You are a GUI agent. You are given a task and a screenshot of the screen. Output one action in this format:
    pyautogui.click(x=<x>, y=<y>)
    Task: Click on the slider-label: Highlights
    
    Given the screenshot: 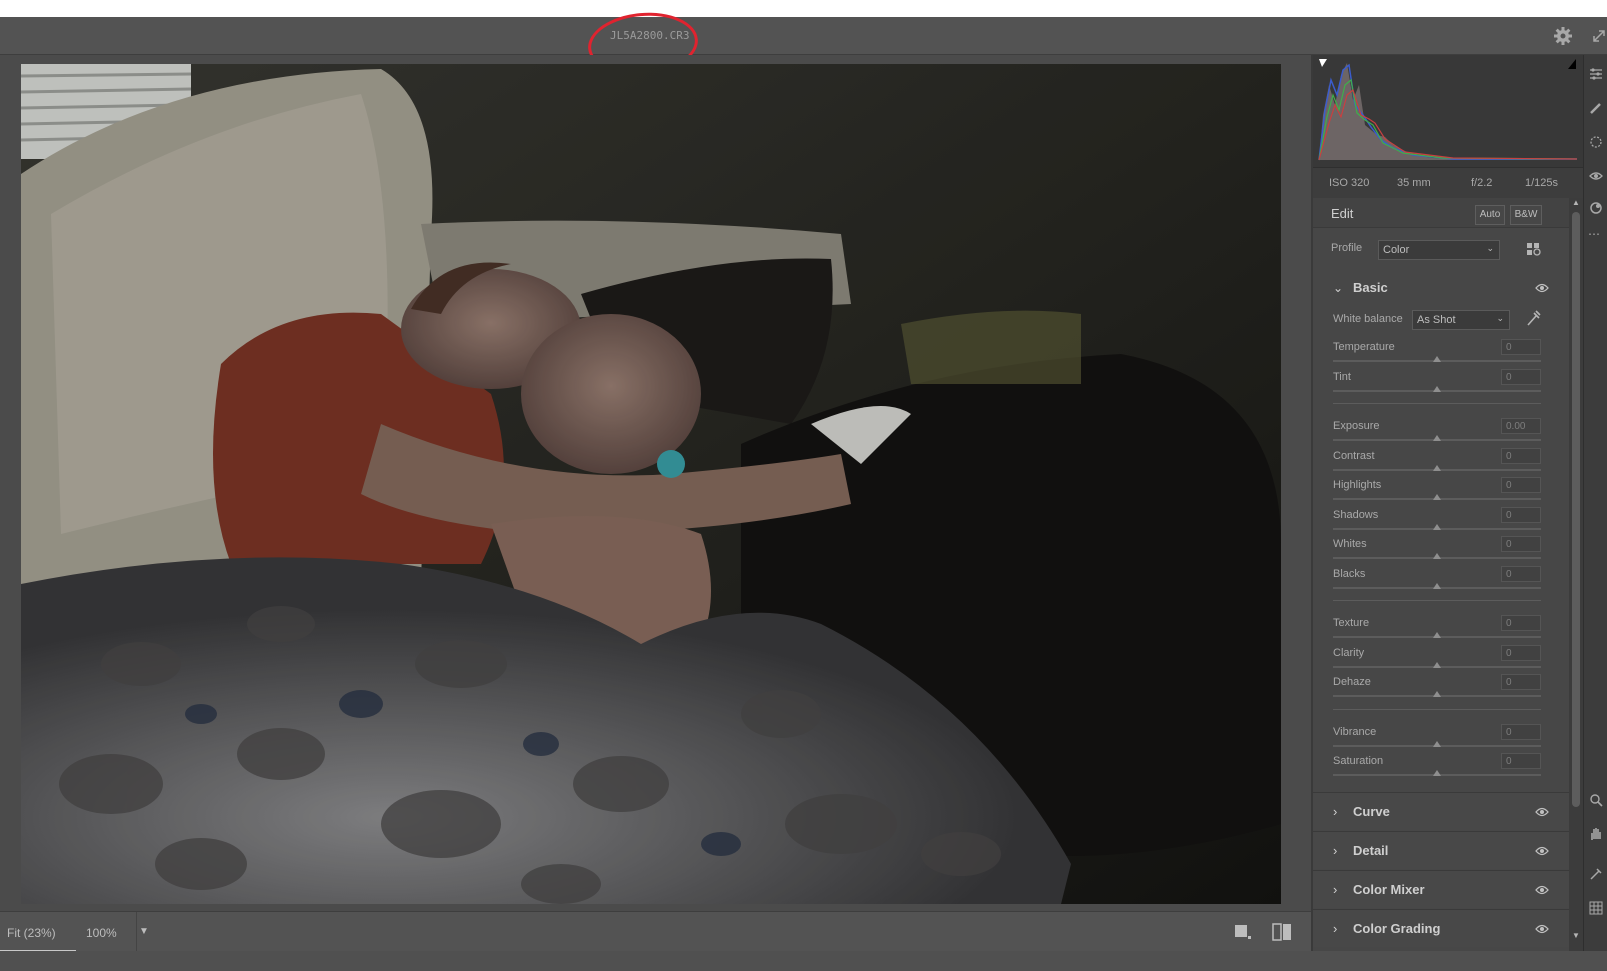 What is the action you would take?
    pyautogui.click(x=1357, y=485)
    